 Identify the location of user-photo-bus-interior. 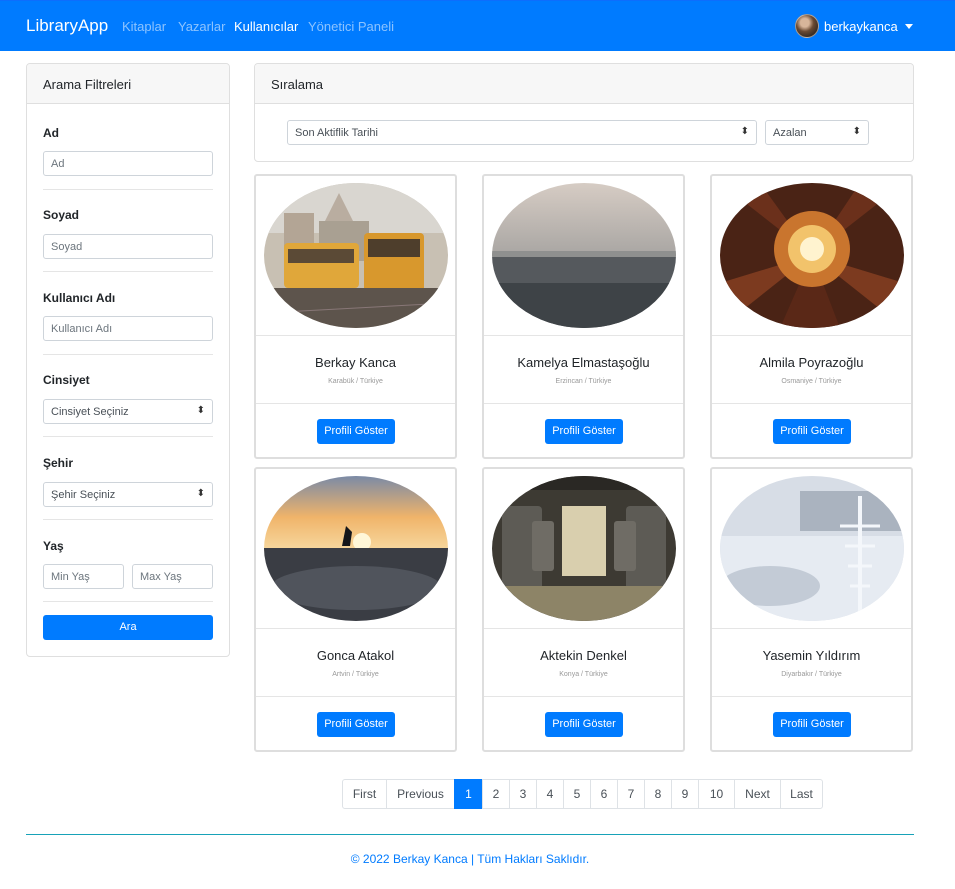
(584, 548).